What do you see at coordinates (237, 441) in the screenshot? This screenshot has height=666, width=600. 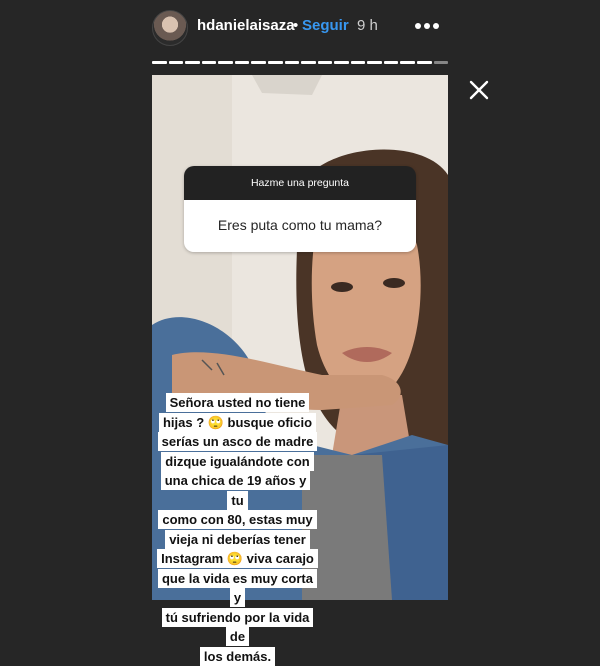 I see `reply-line: serías un asco de madre` at bounding box center [237, 441].